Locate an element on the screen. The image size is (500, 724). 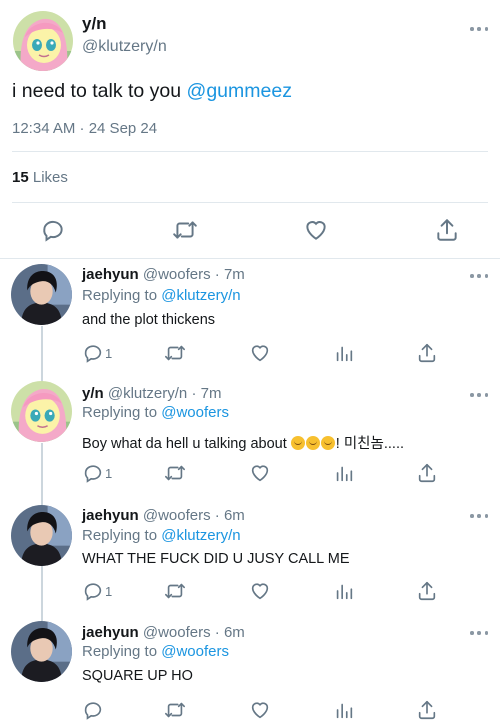
reply-header: y/n @klutzery/n · 7m is located at coordinates (151, 393).